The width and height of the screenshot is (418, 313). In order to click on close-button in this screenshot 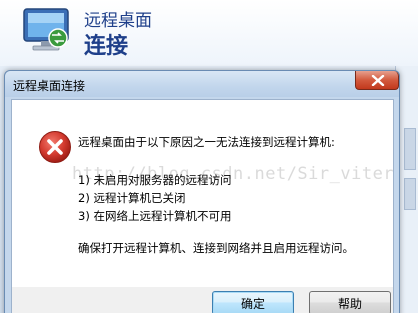, I will do `click(377, 80)`.